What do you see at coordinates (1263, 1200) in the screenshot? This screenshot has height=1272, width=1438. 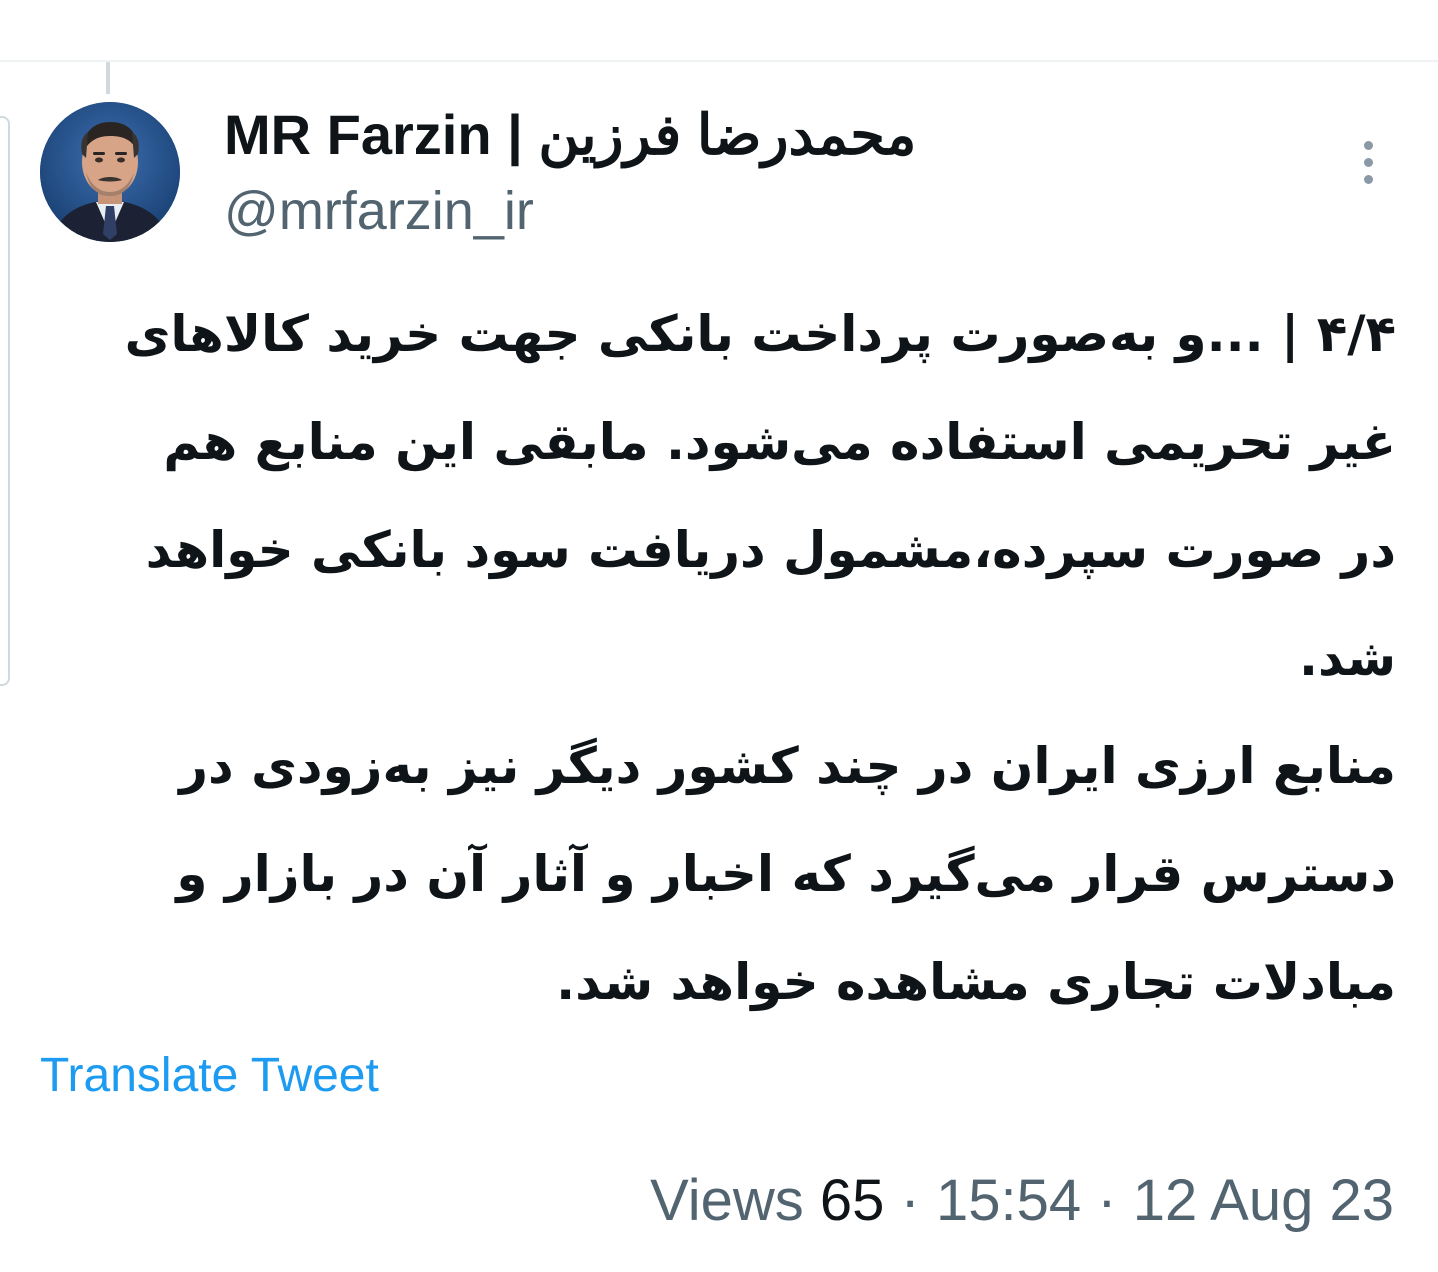 I see `tweet-date: 12 Aug 23` at bounding box center [1263, 1200].